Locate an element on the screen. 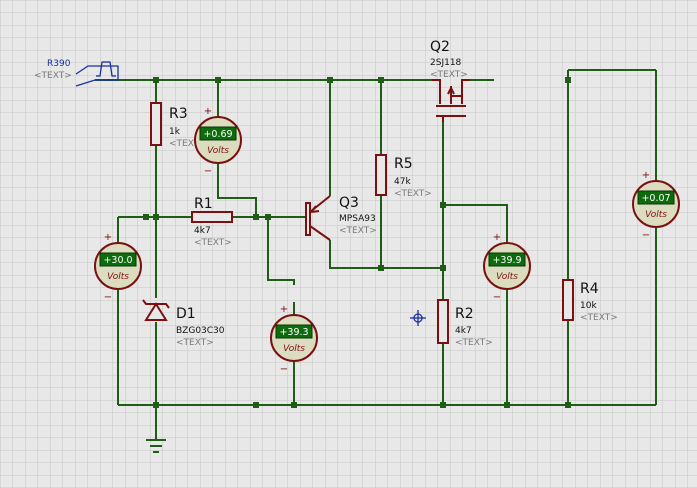 This screenshot has height=488, width=697. d1-text-placeholder: <TEXT> is located at coordinates (195, 343).